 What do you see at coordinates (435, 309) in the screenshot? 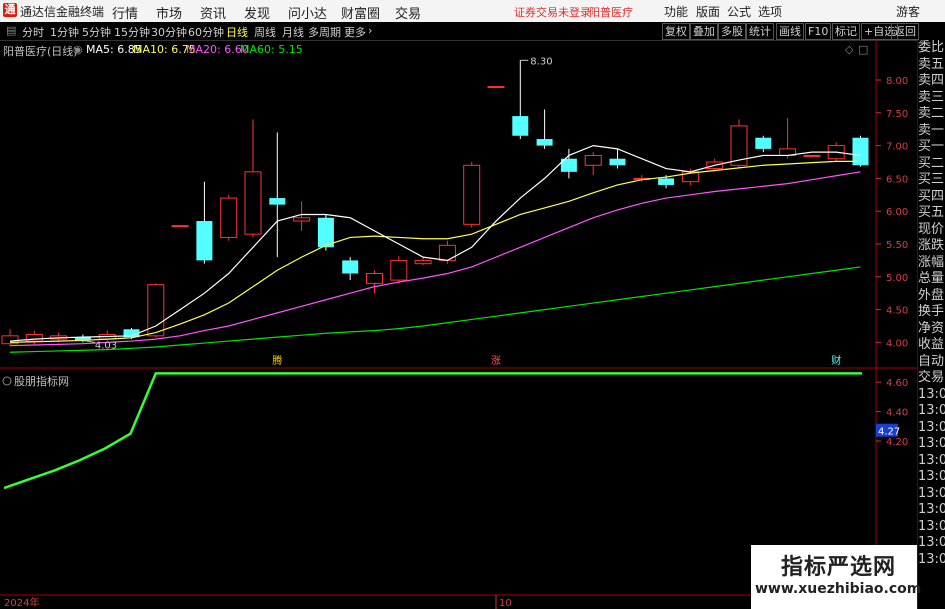
I see `ma60-line` at bounding box center [435, 309].